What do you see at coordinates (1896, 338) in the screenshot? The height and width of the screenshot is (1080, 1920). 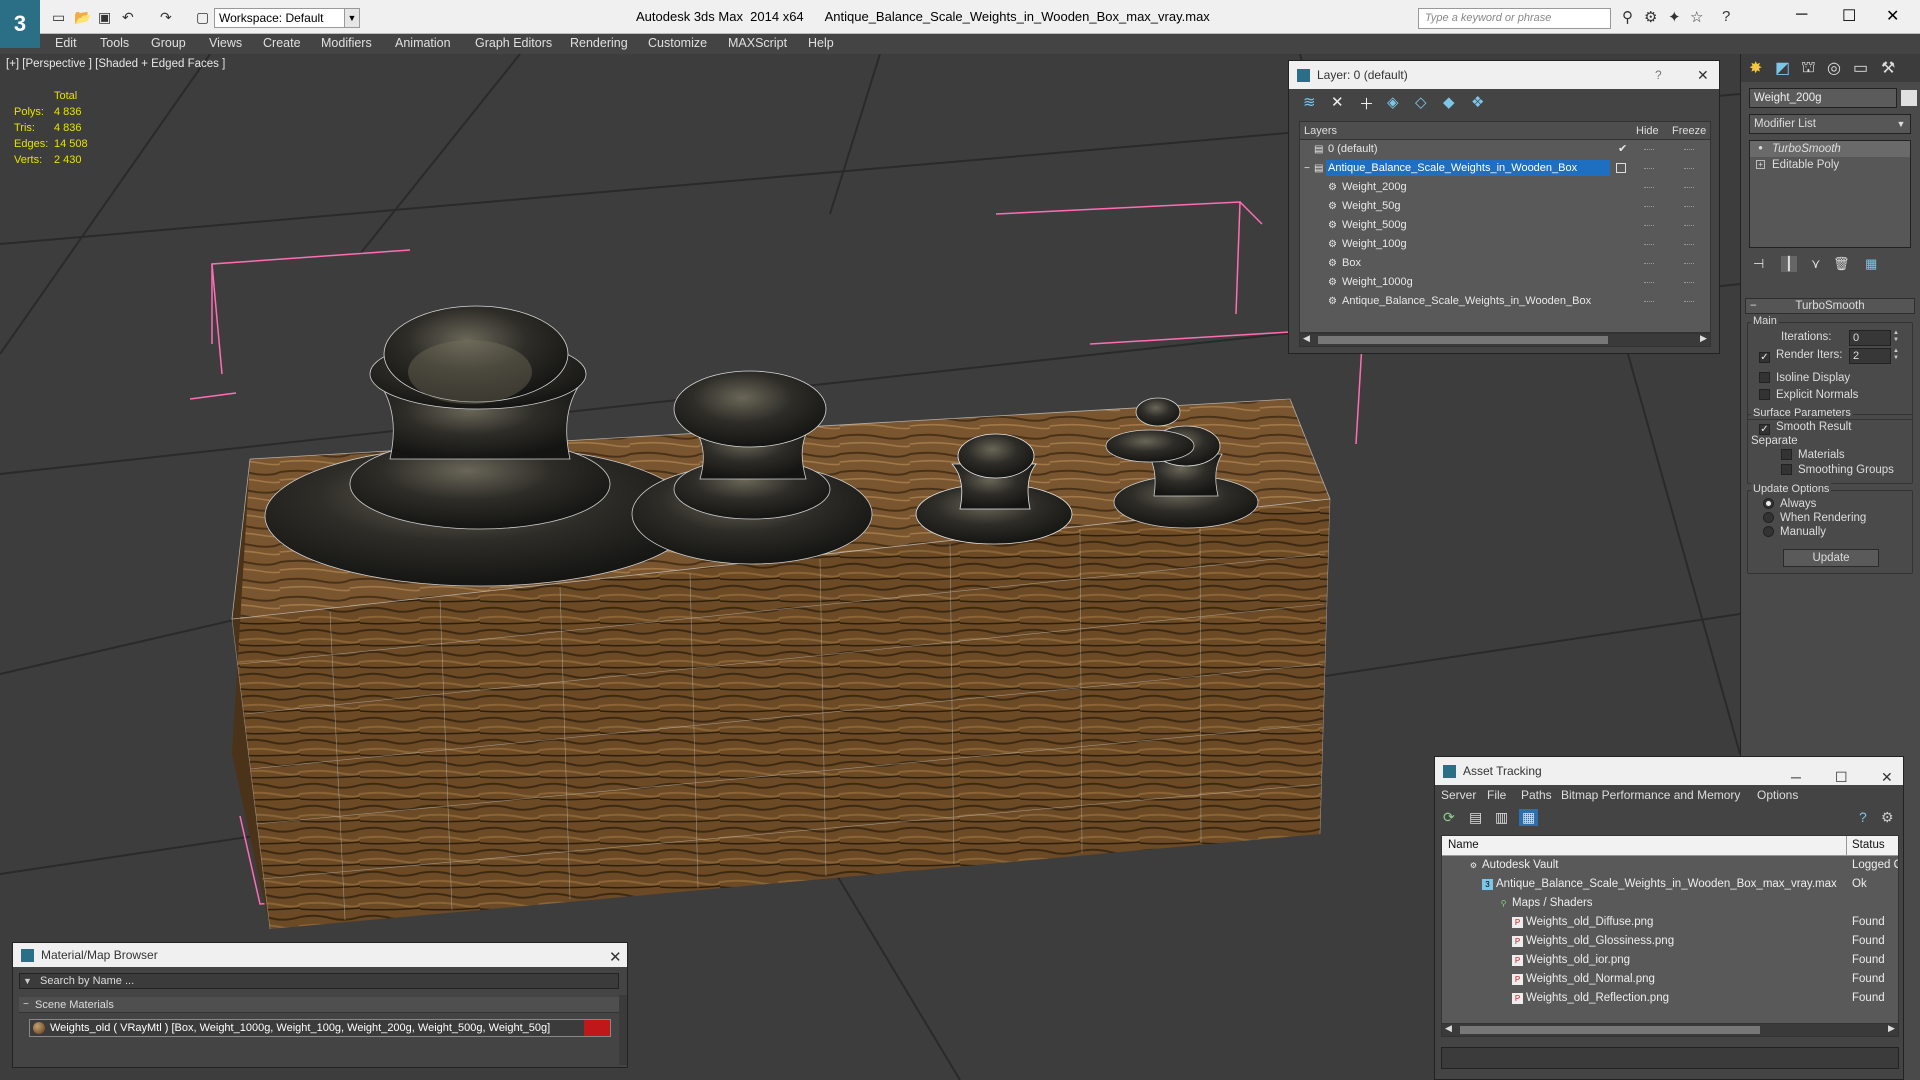 I see `spinner-arrows-icon: ▲ ▼` at bounding box center [1896, 338].